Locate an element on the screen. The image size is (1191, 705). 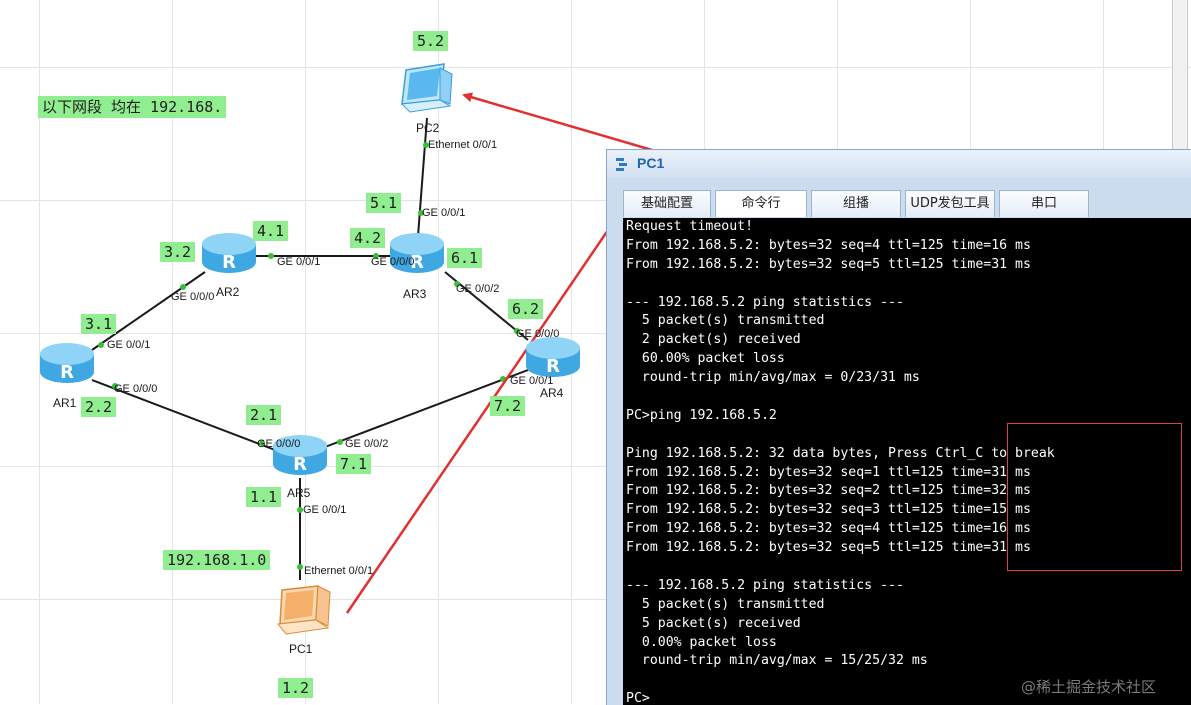
tab-udp-tool: UDP发包工具 is located at coordinates (950, 203).